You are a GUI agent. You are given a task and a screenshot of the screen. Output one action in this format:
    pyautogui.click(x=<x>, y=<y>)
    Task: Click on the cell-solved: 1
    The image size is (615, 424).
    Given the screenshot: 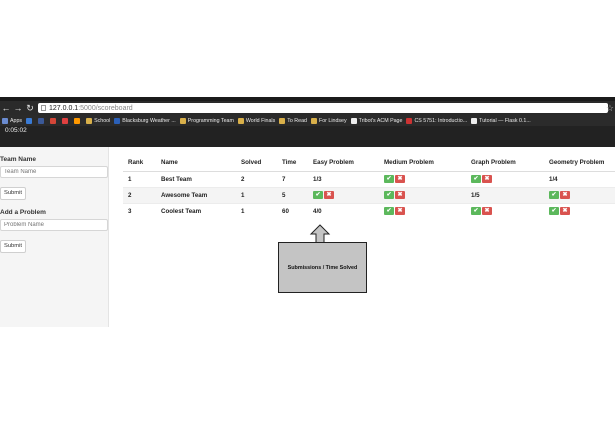 What is the action you would take?
    pyautogui.click(x=256, y=194)
    